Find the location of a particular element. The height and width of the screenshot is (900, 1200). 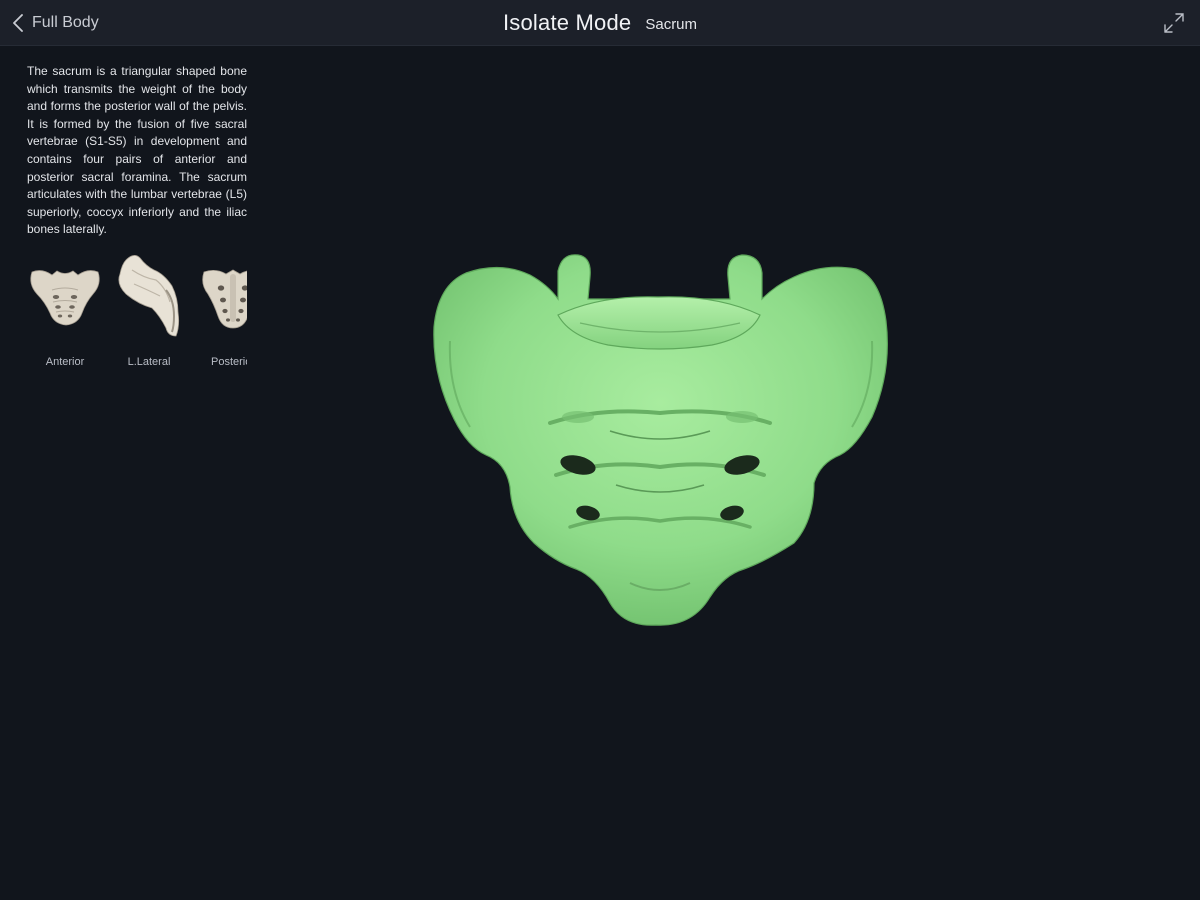

top-bar: Full Body Isolate Mode Sacrum is located at coordinates (600, 23).